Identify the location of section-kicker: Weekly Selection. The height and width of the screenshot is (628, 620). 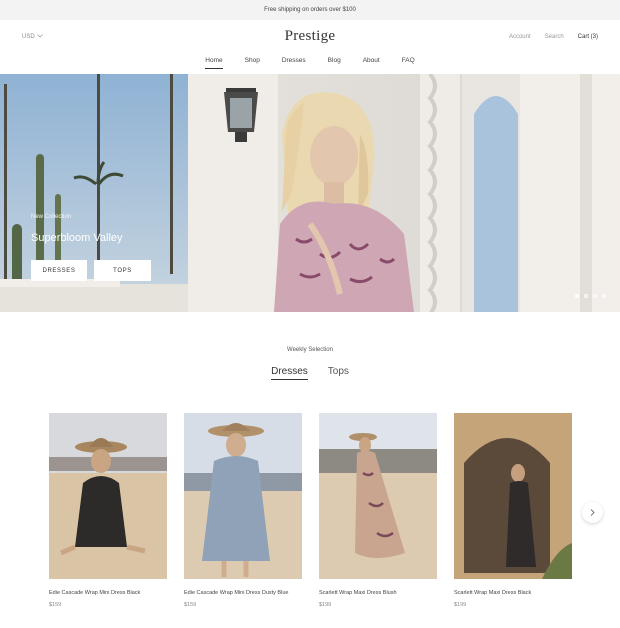
(310, 350).